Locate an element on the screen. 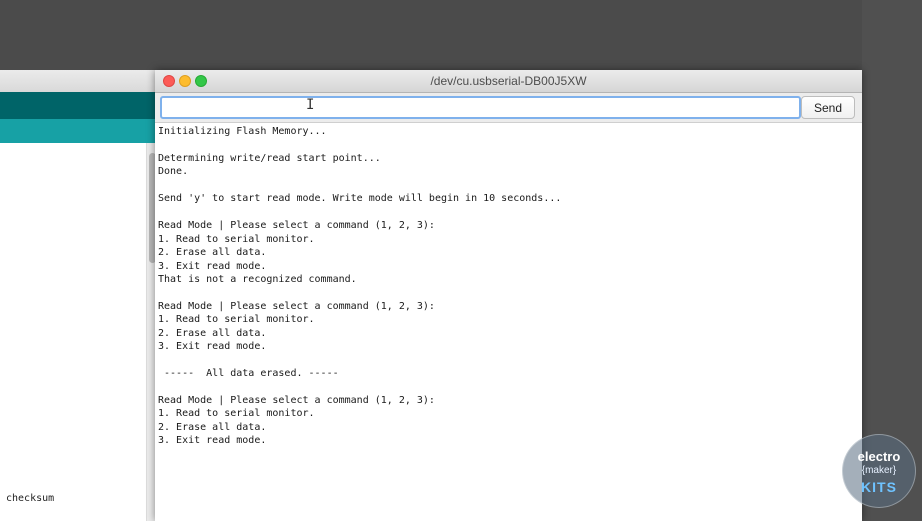 Image resolution: width=922 pixels, height=521 pixels. serial-input-bar: I Send is located at coordinates (508, 108).